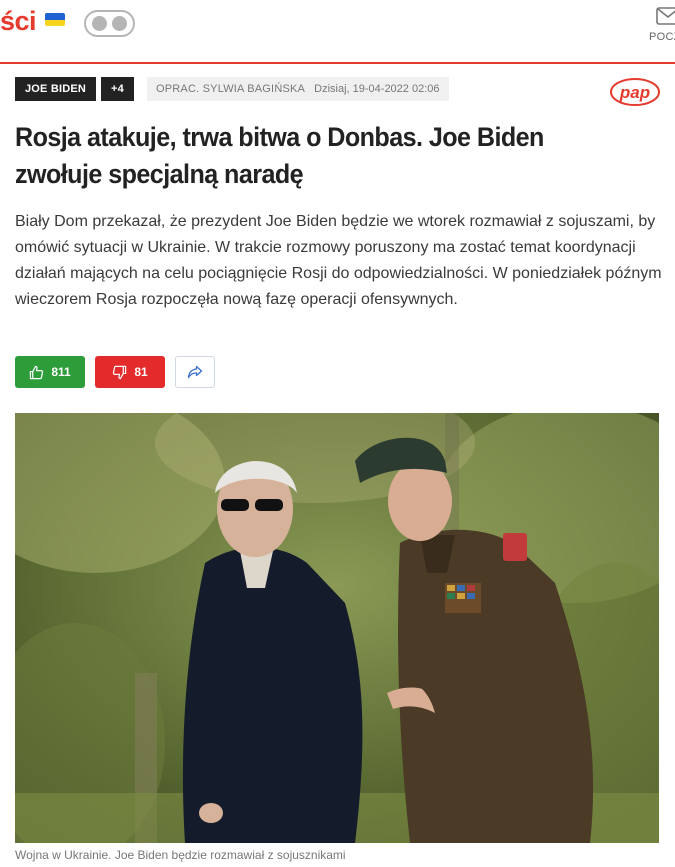  I want to click on like-button: 811, so click(50, 372).